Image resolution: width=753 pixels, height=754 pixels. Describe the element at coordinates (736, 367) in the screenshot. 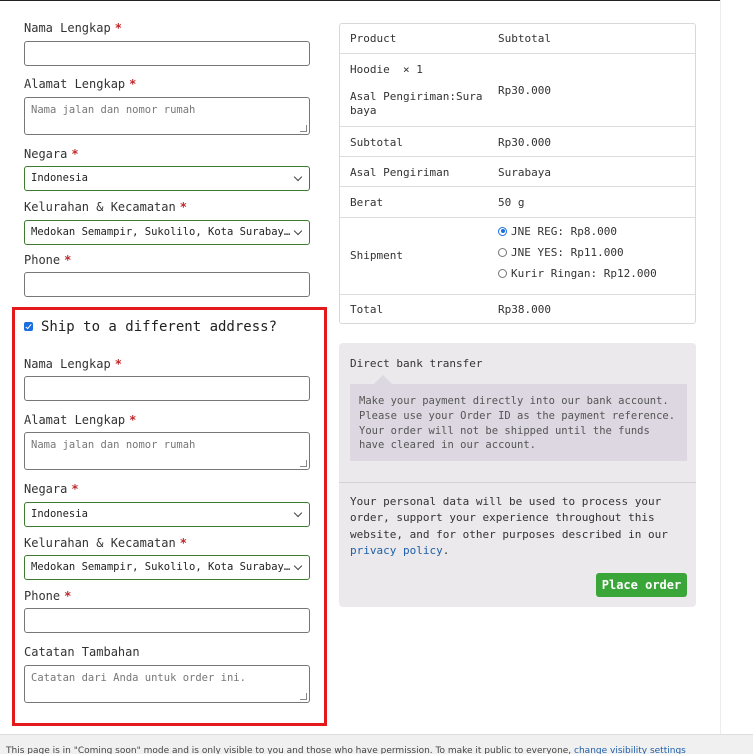

I see `page-side-strip` at that location.